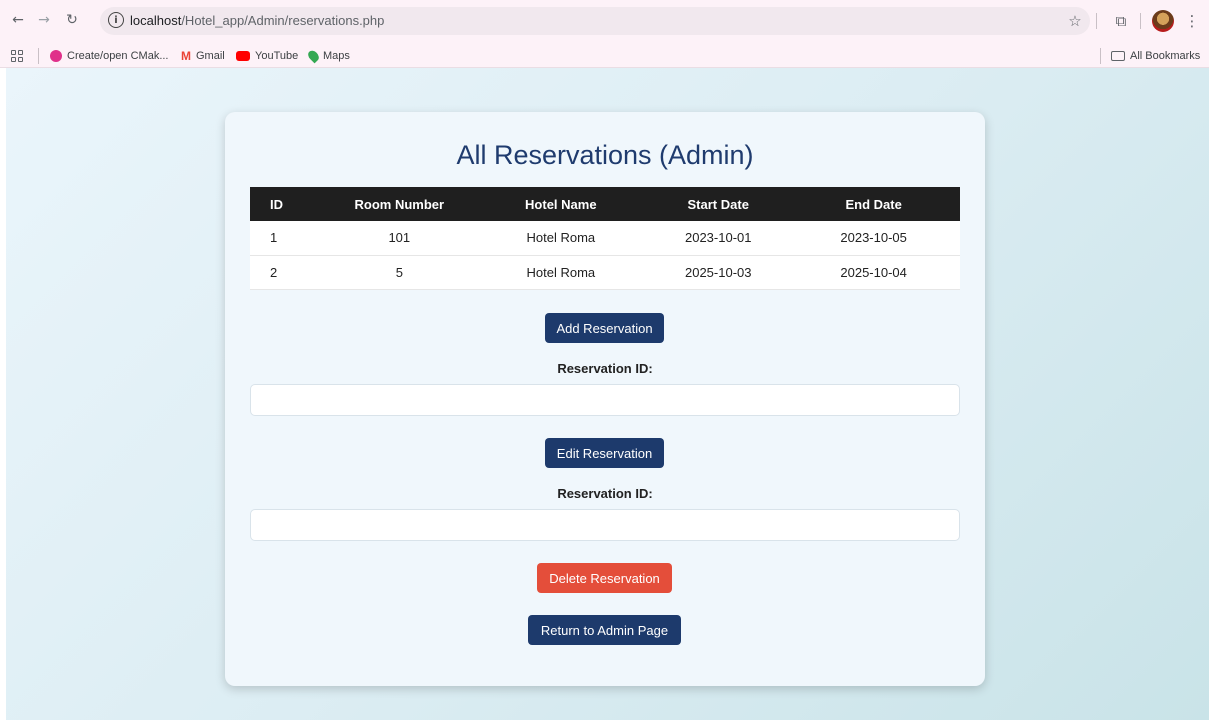 Image resolution: width=1209 pixels, height=720 pixels. What do you see at coordinates (718, 238) in the screenshot?
I see `cell-start-date: 2023-10-01` at bounding box center [718, 238].